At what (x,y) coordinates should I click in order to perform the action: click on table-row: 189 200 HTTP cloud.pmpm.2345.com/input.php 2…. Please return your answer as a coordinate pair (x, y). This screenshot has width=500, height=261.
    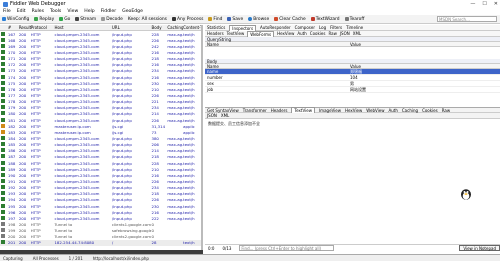
    Looking at the image, I should click on (100, 169).